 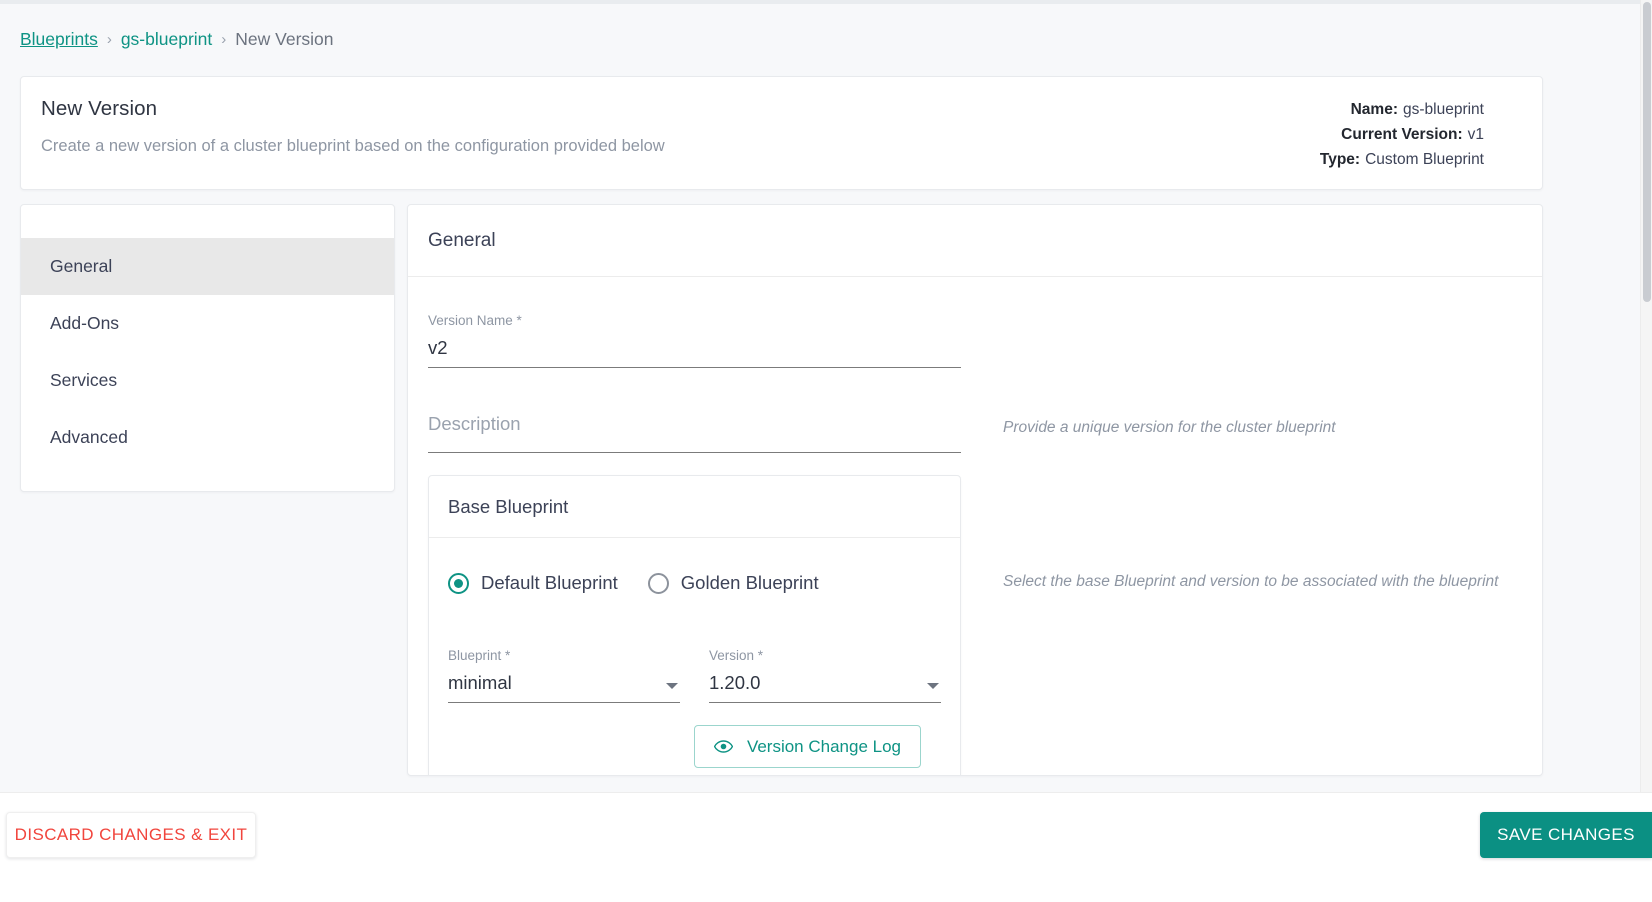 What do you see at coordinates (735, 682) in the screenshot?
I see `version-select-value: 1.20.0` at bounding box center [735, 682].